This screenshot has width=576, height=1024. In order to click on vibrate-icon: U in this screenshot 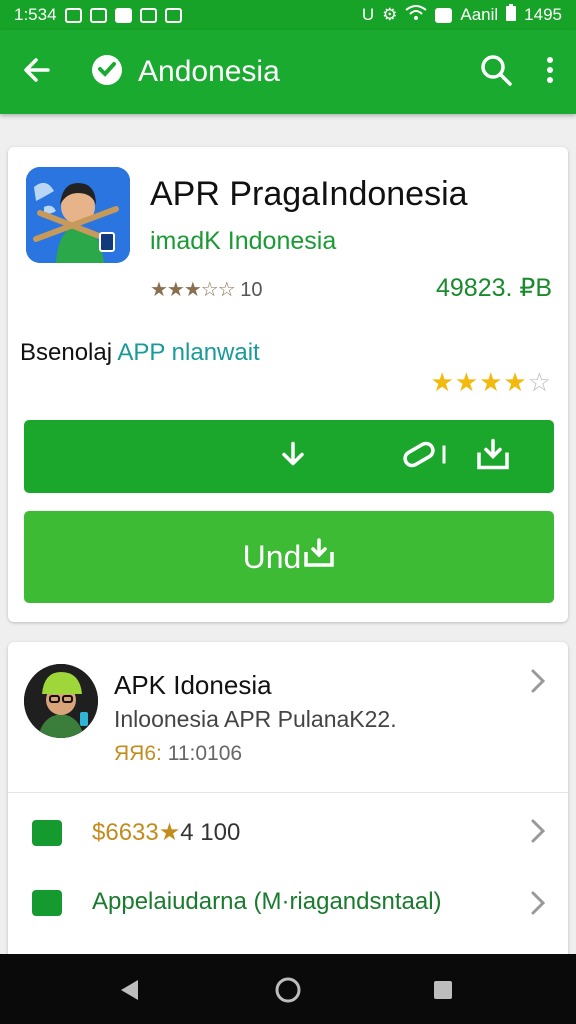, I will do `click(368, 14)`.